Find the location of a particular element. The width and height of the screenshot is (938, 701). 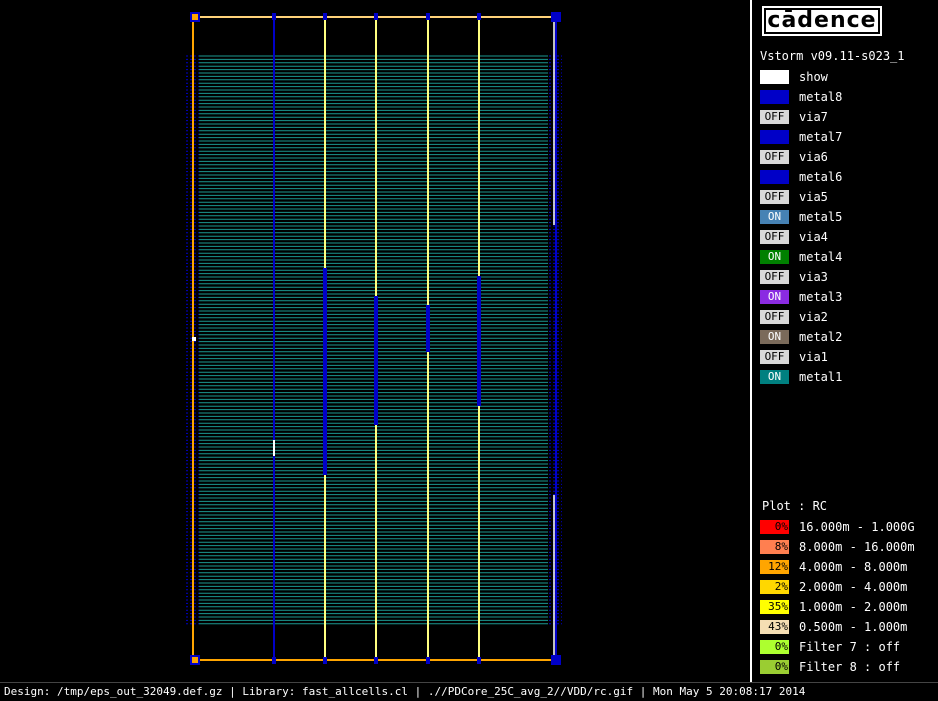

version-label: Vstorm v09.11-s023_1 is located at coordinates (832, 56).